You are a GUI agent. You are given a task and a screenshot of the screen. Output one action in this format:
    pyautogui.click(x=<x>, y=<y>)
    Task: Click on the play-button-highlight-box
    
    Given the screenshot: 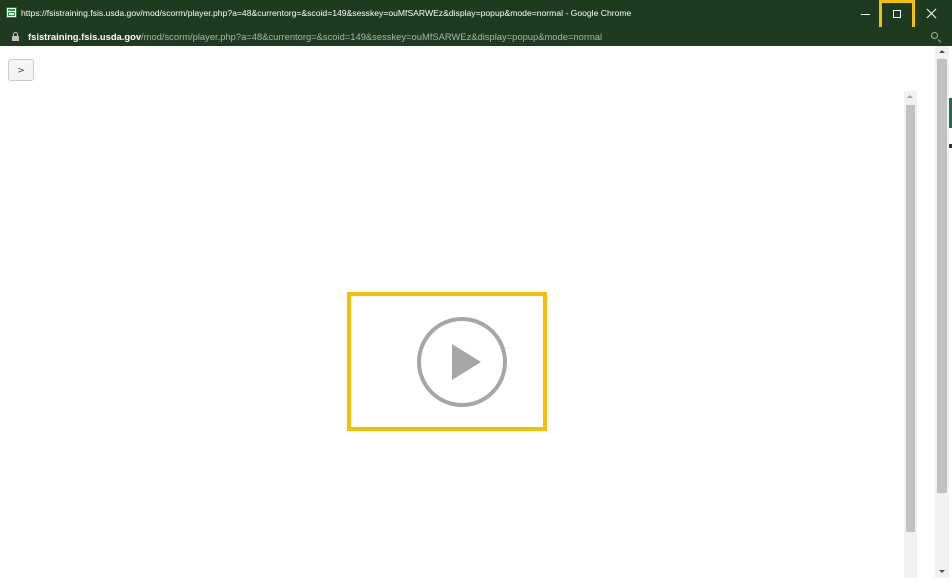 What is the action you would take?
    pyautogui.click(x=447, y=361)
    